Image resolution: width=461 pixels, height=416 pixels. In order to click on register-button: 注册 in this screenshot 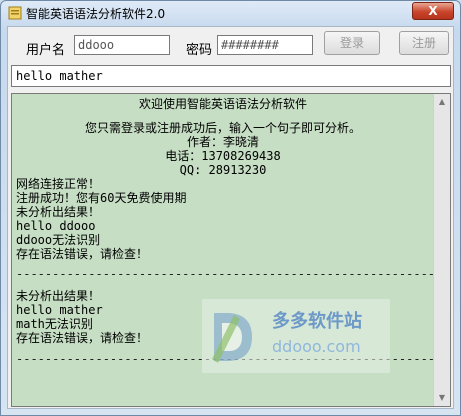, I will do `click(424, 43)`.